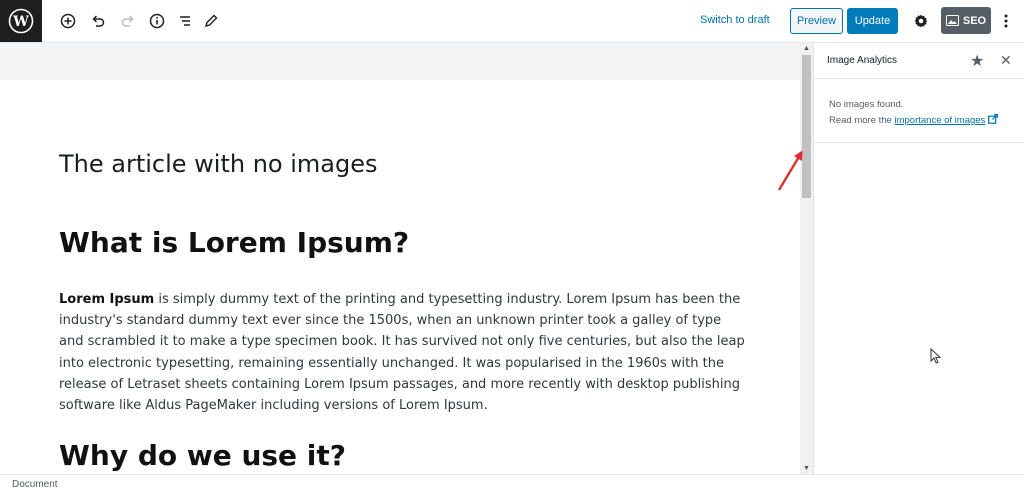  What do you see at coordinates (512, 483) in the screenshot?
I see `block-breadcrumb-bar: Document` at bounding box center [512, 483].